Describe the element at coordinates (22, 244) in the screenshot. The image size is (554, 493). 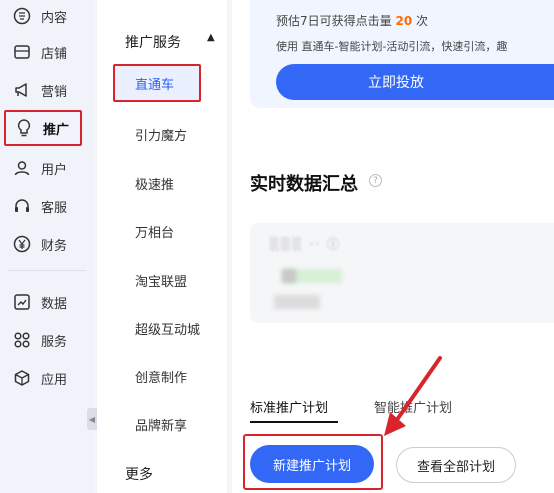
I see `yuan-icon` at that location.